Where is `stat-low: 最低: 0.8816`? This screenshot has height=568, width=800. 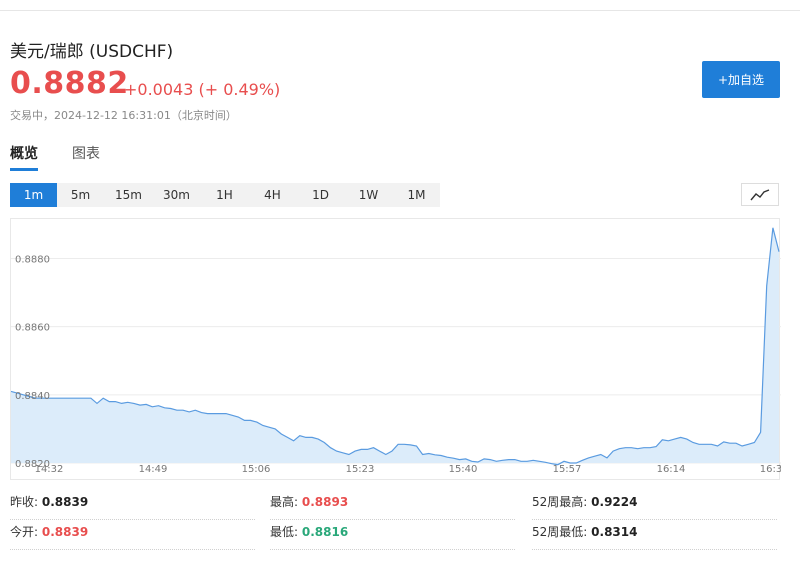 stat-low: 最低: 0.8816 is located at coordinates (392, 534).